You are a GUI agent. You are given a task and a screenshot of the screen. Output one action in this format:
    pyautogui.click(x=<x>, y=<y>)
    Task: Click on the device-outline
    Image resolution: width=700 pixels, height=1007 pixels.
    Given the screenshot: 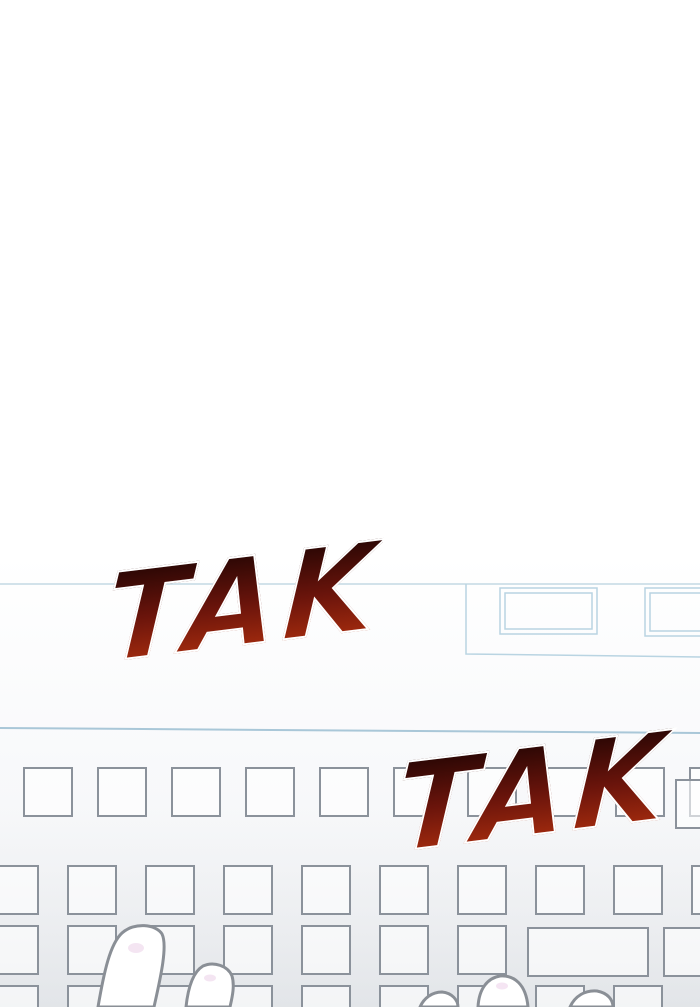 What is the action you would take?
    pyautogui.click(x=582, y=621)
    